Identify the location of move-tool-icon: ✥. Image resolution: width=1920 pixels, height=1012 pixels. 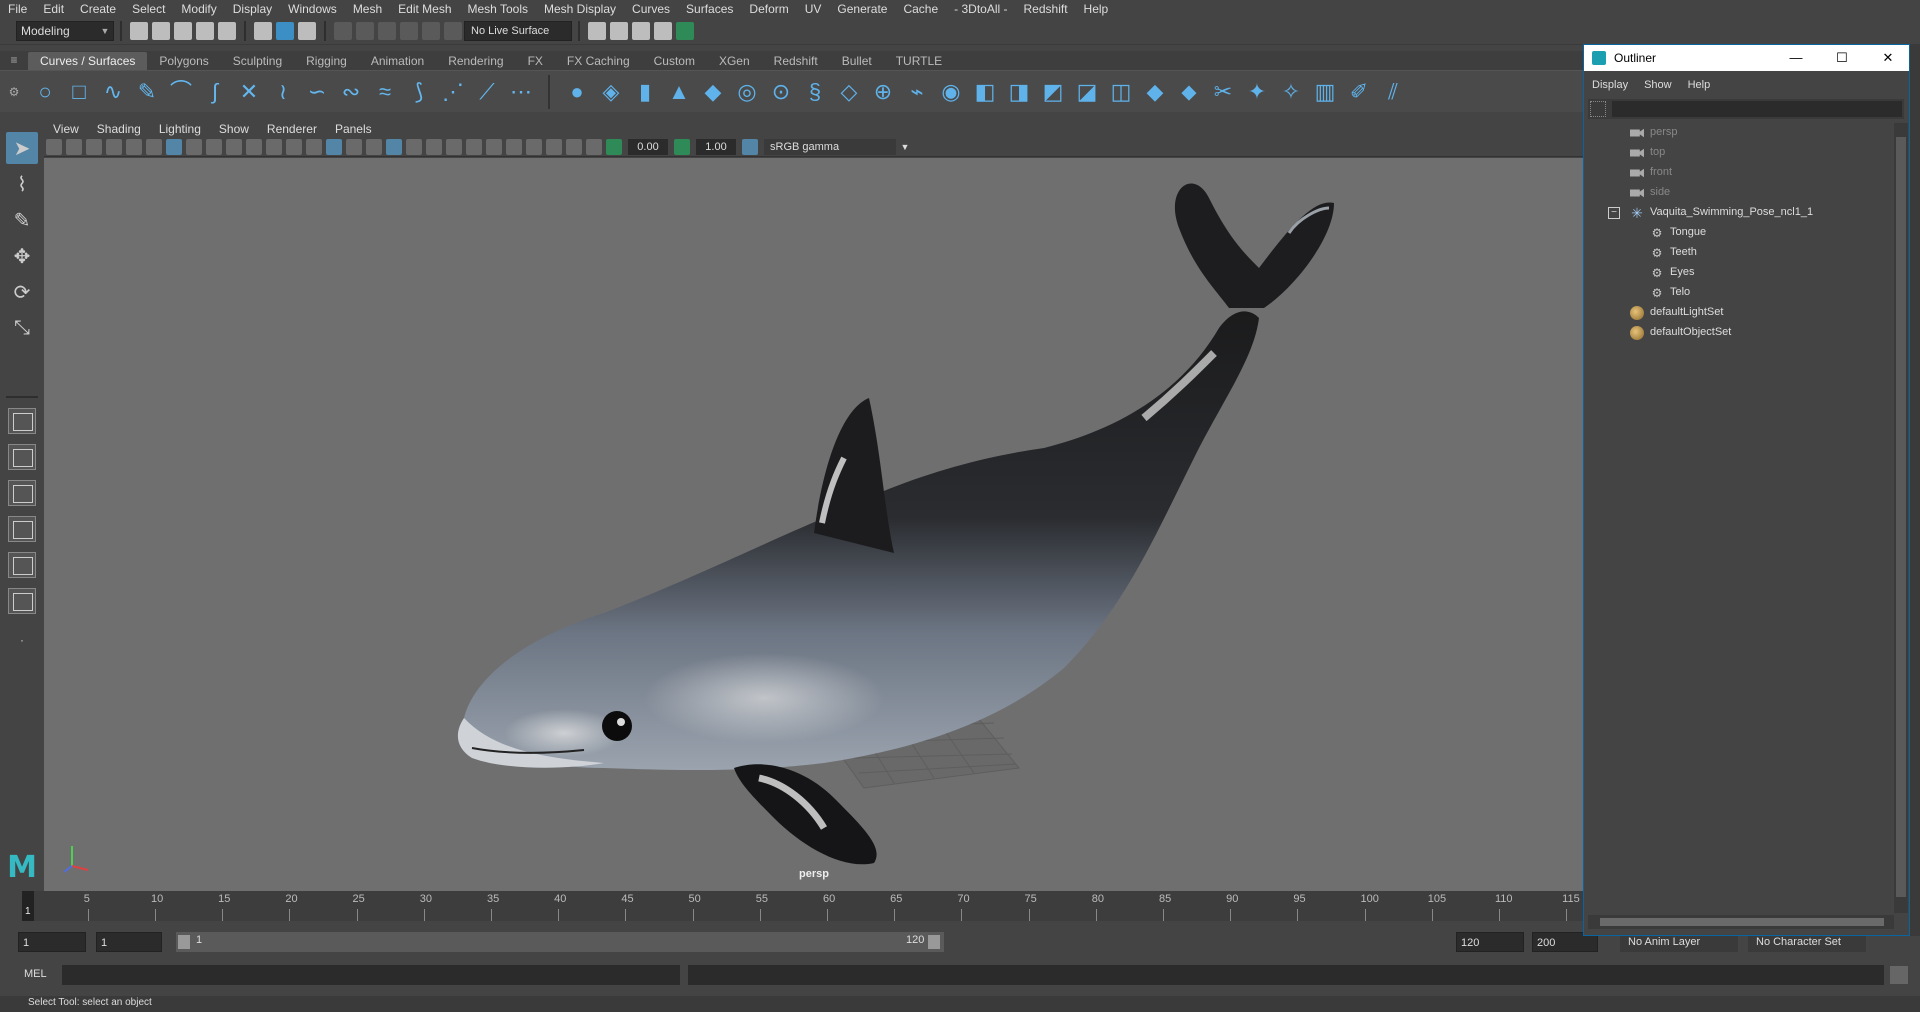
(22, 256).